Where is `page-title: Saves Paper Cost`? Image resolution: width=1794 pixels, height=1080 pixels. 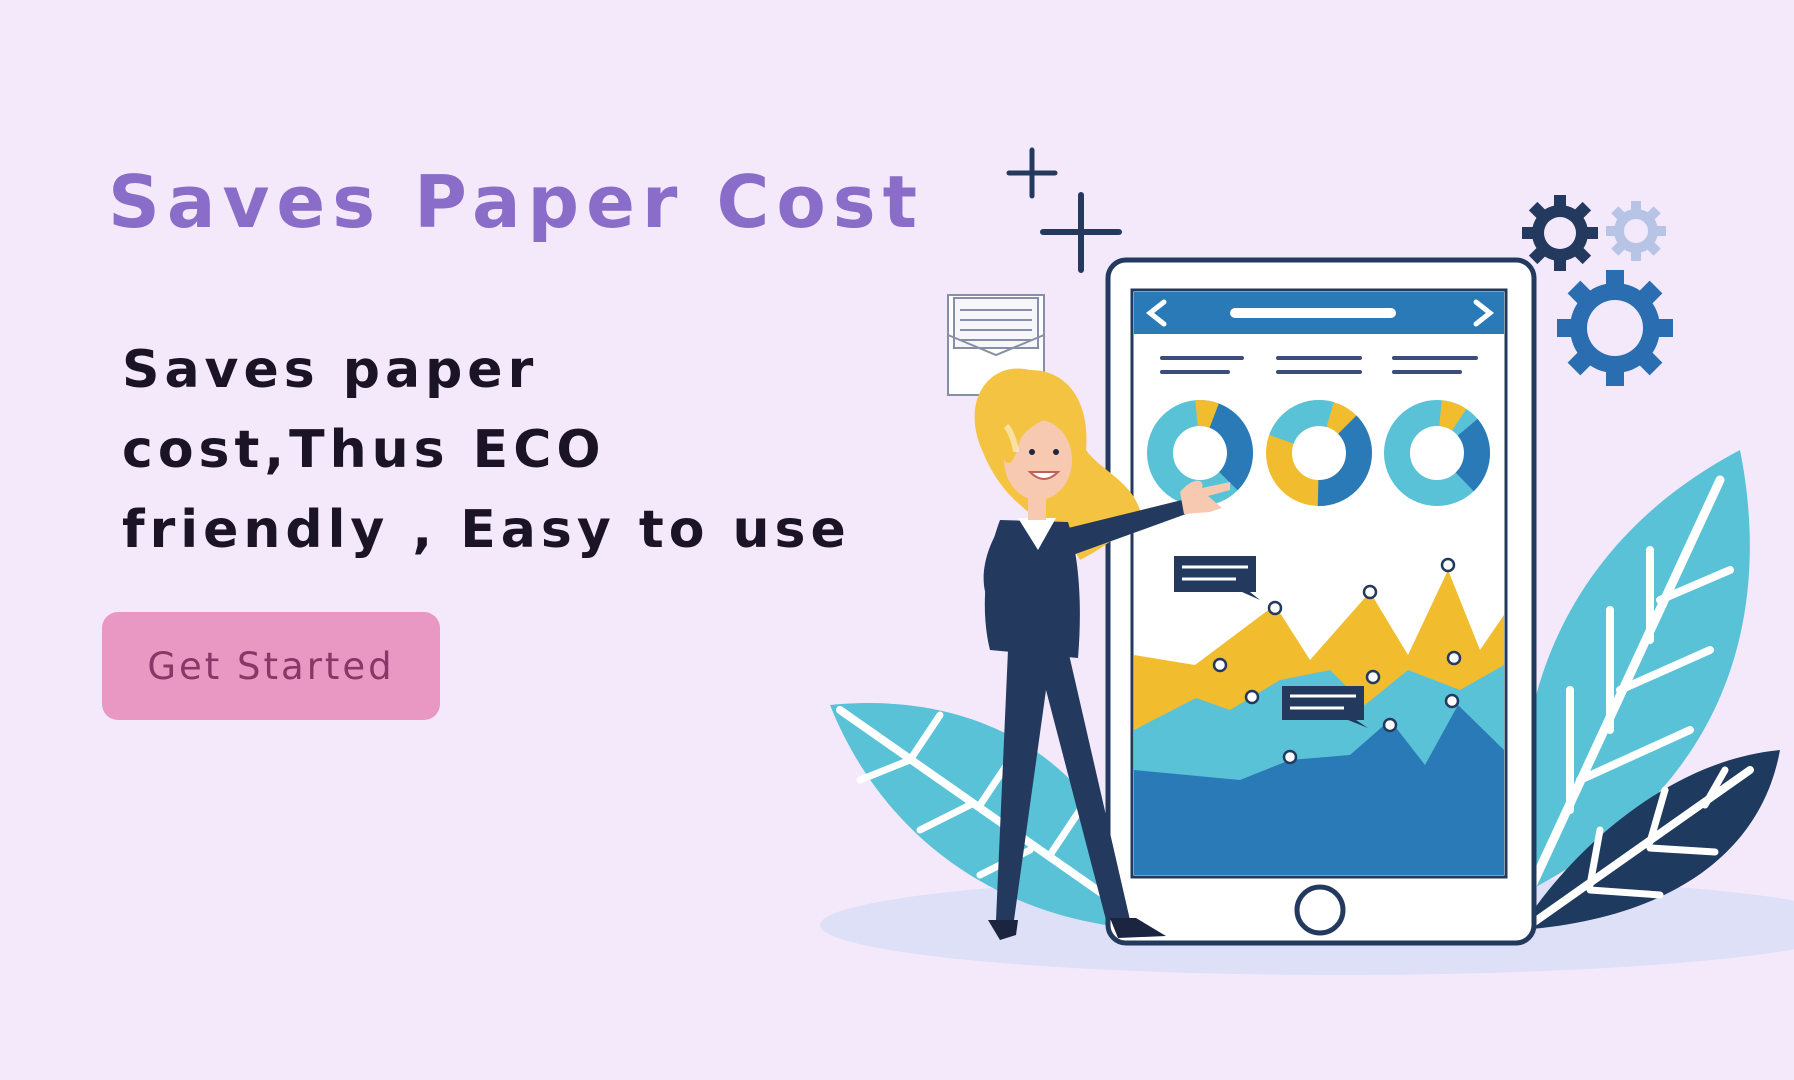
page-title: Saves Paper Cost is located at coordinates (516, 202).